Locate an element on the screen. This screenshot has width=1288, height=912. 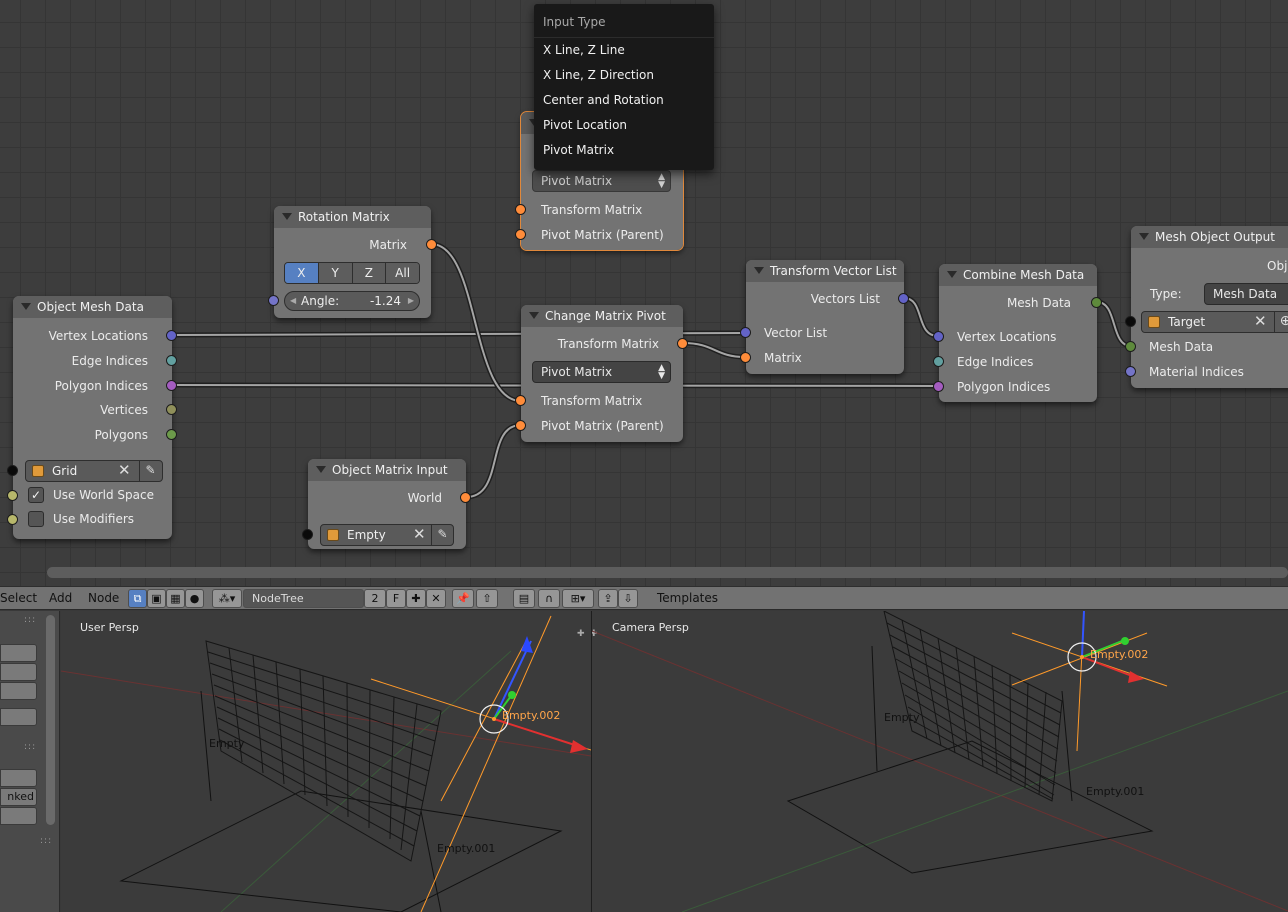
node-header: Change Matrix Pivot is located at coordinates (602, 316).